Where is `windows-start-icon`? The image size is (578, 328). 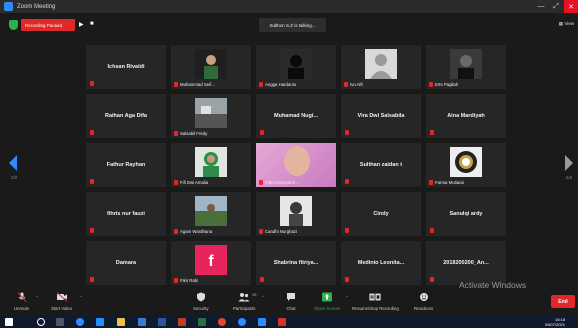 windows-start-icon is located at coordinates (9, 322).